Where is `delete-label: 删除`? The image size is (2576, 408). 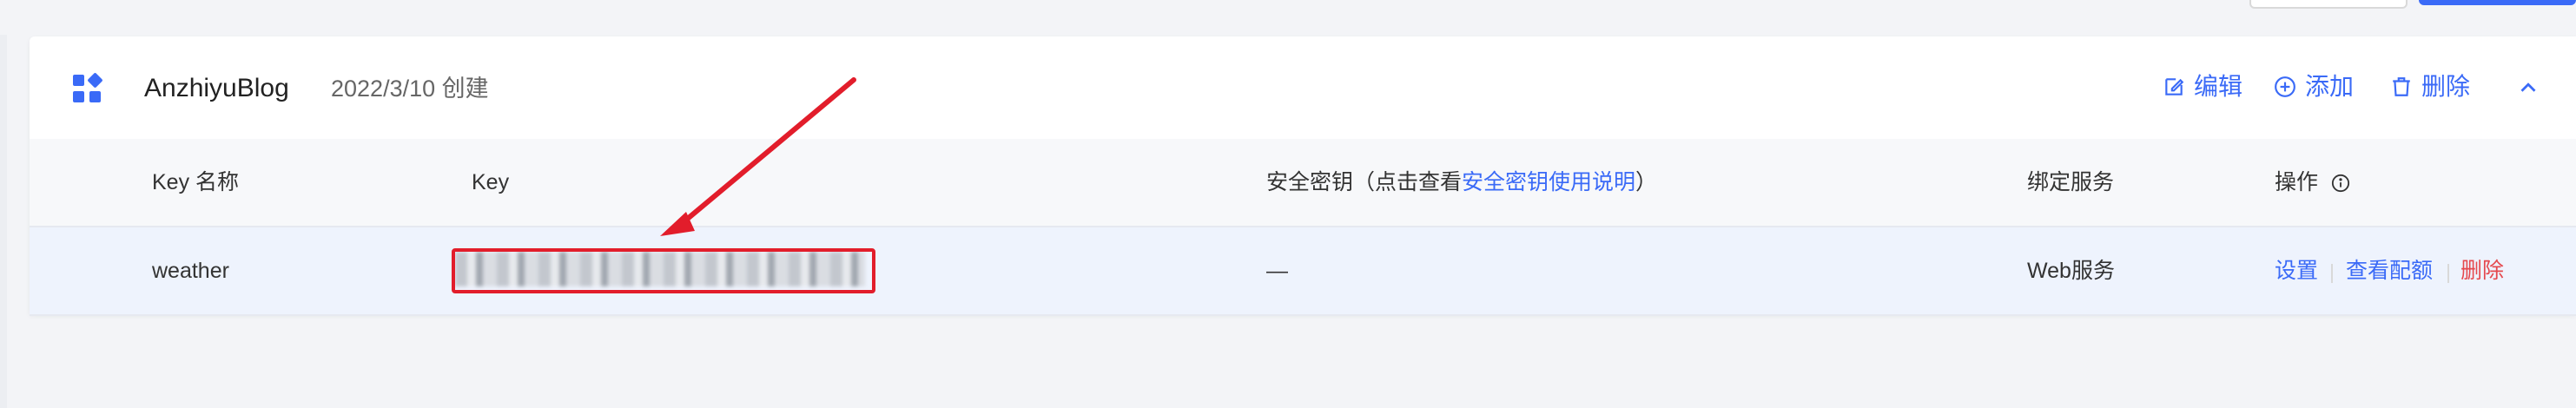 delete-label: 删除 is located at coordinates (2446, 86).